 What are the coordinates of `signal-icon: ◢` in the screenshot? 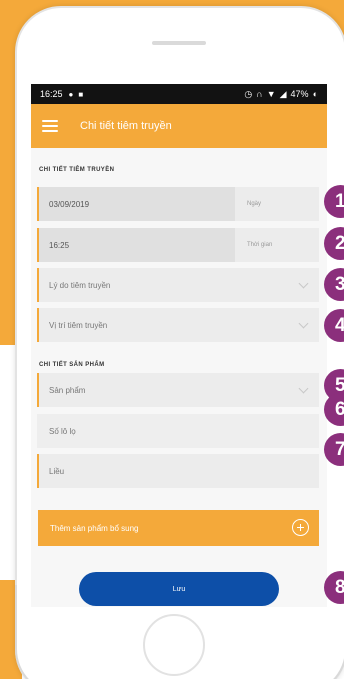 It's located at (283, 93).